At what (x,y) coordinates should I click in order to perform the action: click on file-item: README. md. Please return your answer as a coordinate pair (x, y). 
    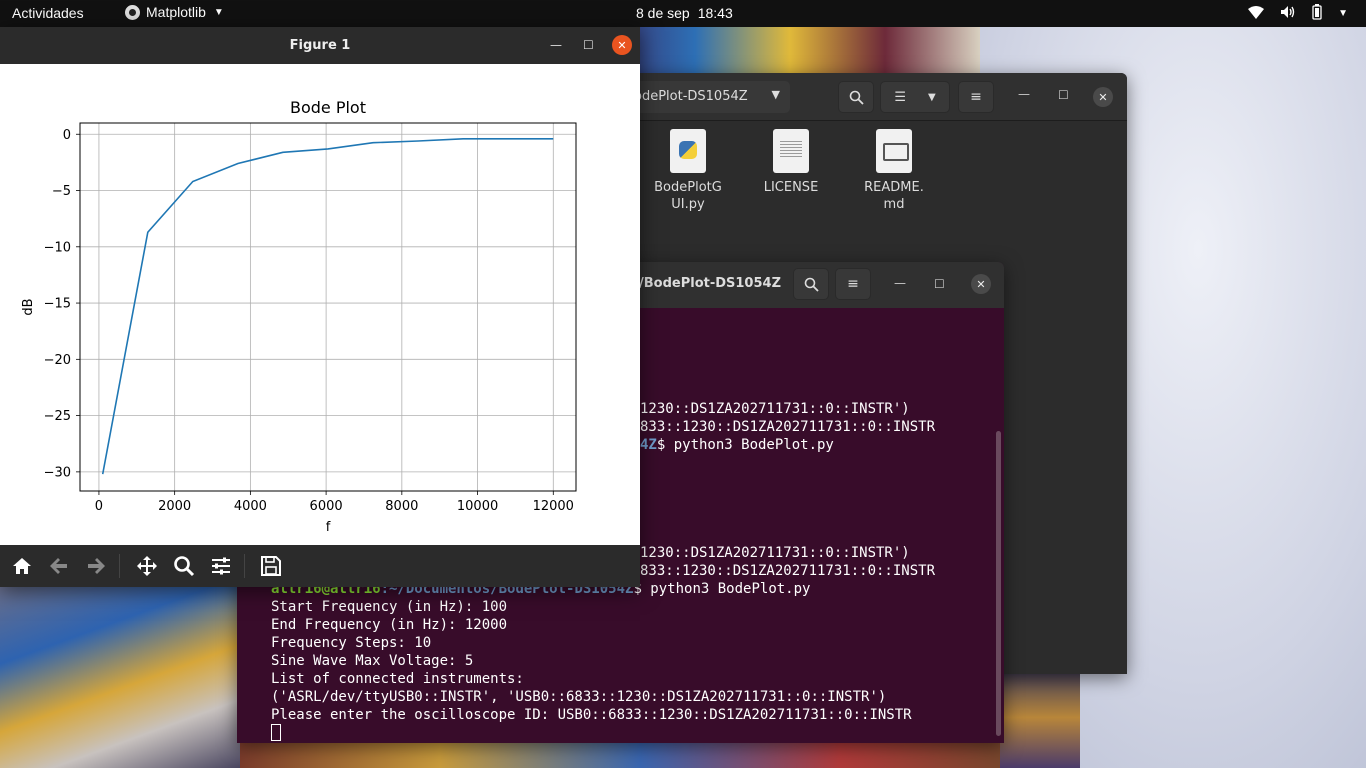
    Looking at the image, I should click on (894, 167).